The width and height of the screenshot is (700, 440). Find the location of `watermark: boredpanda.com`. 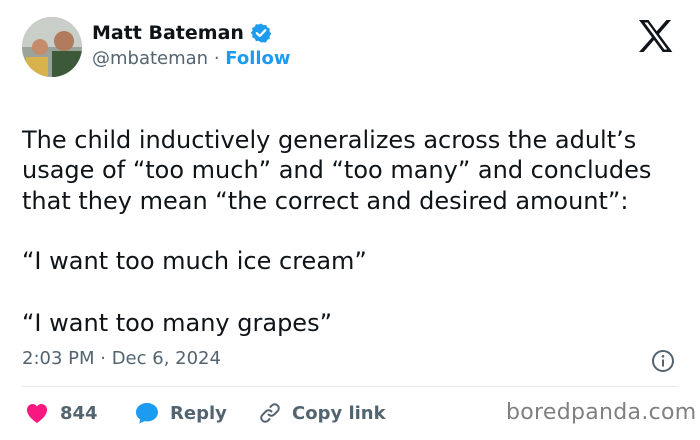

watermark: boredpanda.com is located at coordinates (601, 412).